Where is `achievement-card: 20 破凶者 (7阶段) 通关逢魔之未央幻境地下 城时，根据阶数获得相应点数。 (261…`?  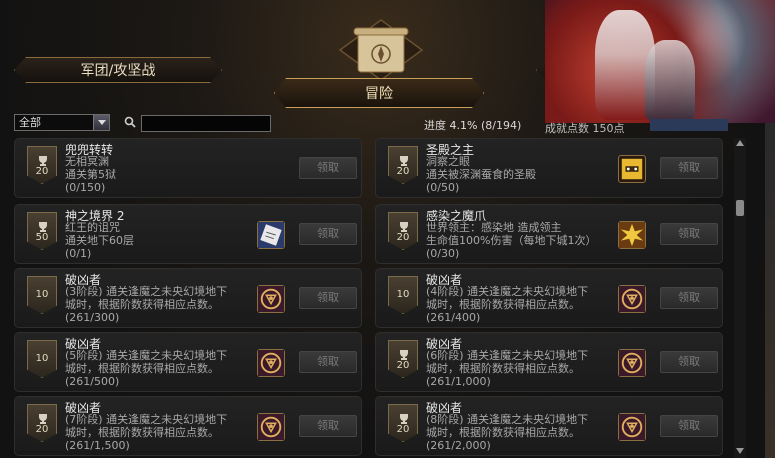 achievement-card: 20 破凶者 (7阶段) 通关逢魔之未央幻境地下 城时，根据阶数获得相应点数。 (261… is located at coordinates (188, 426).